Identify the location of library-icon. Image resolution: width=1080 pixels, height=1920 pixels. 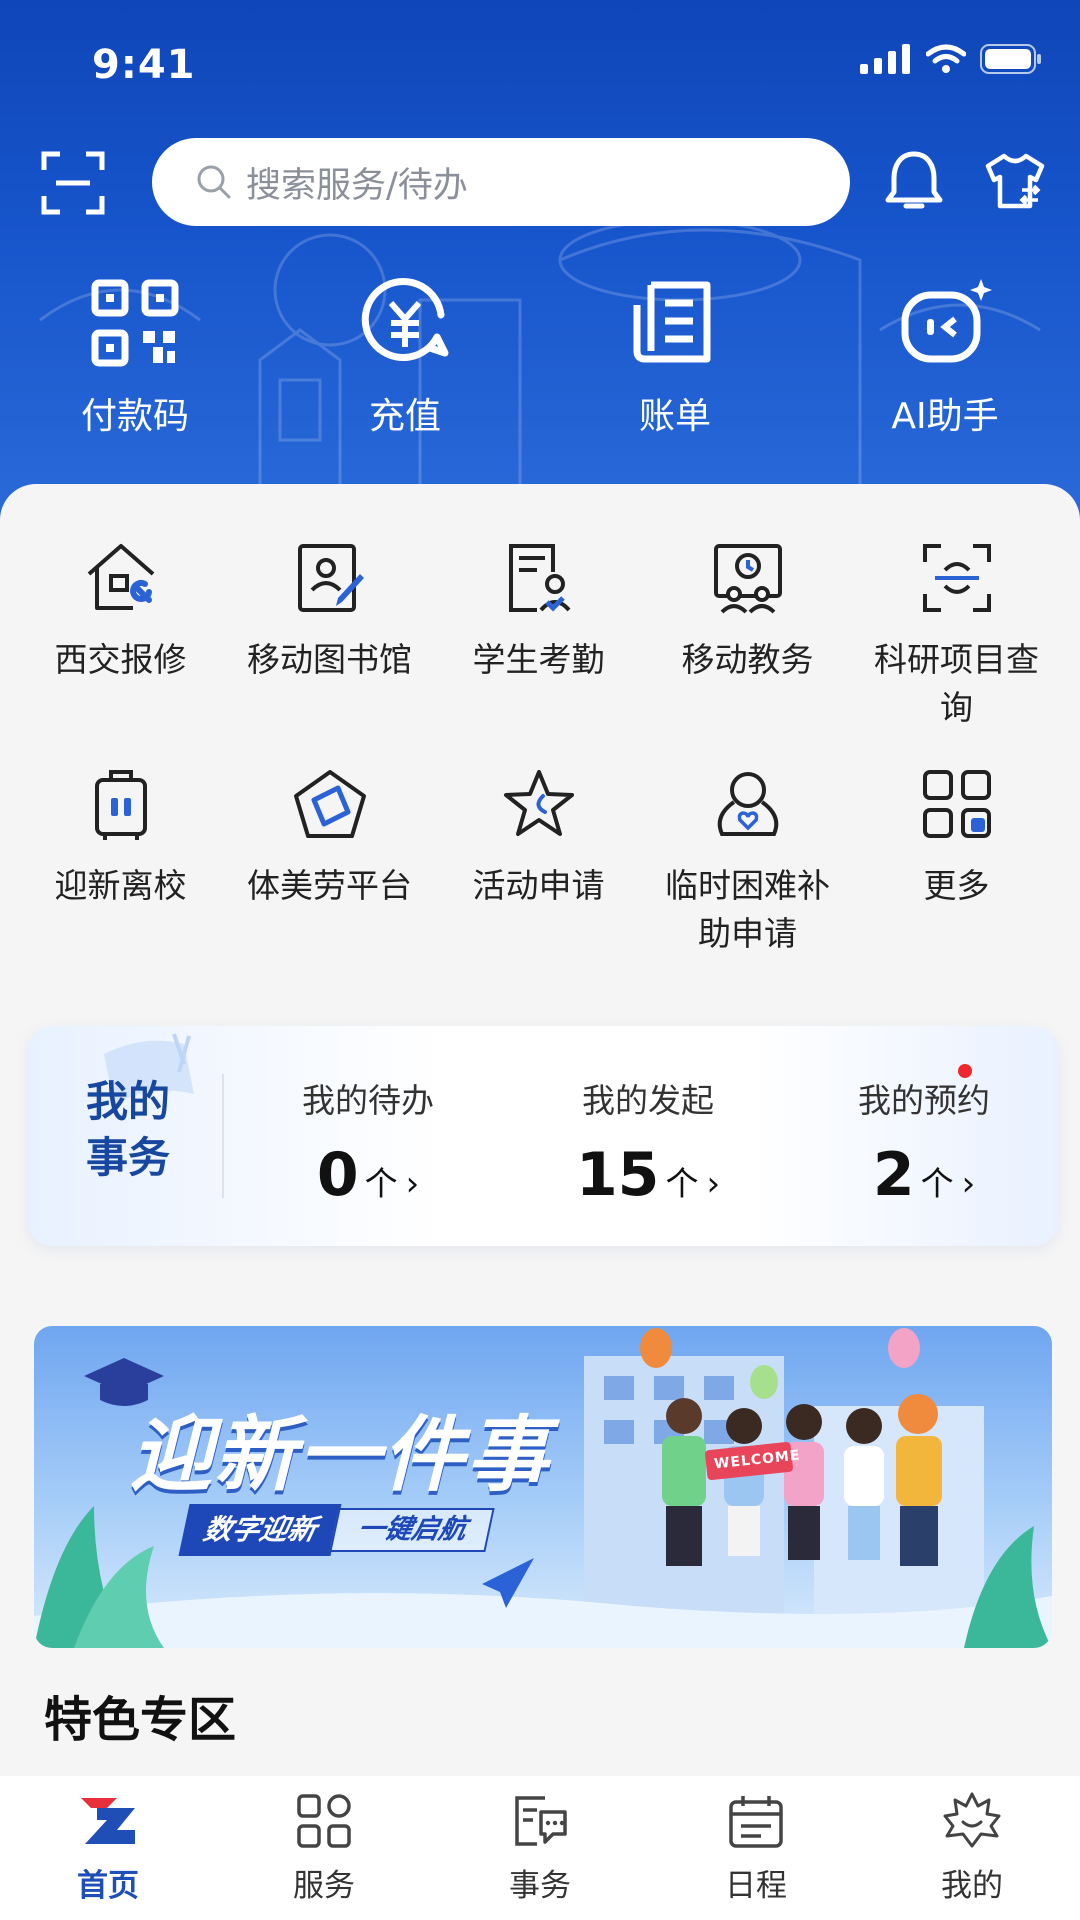
(330, 578).